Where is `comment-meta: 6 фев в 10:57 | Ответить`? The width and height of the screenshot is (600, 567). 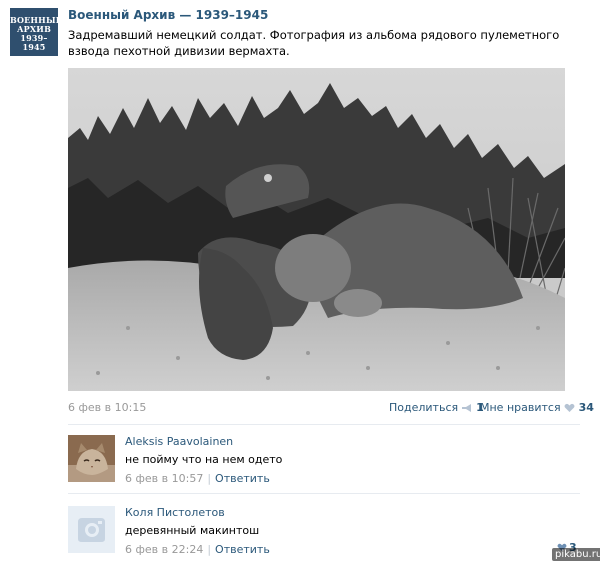
comment-meta: 6 фев в 10:57 | Ответить is located at coordinates (197, 478).